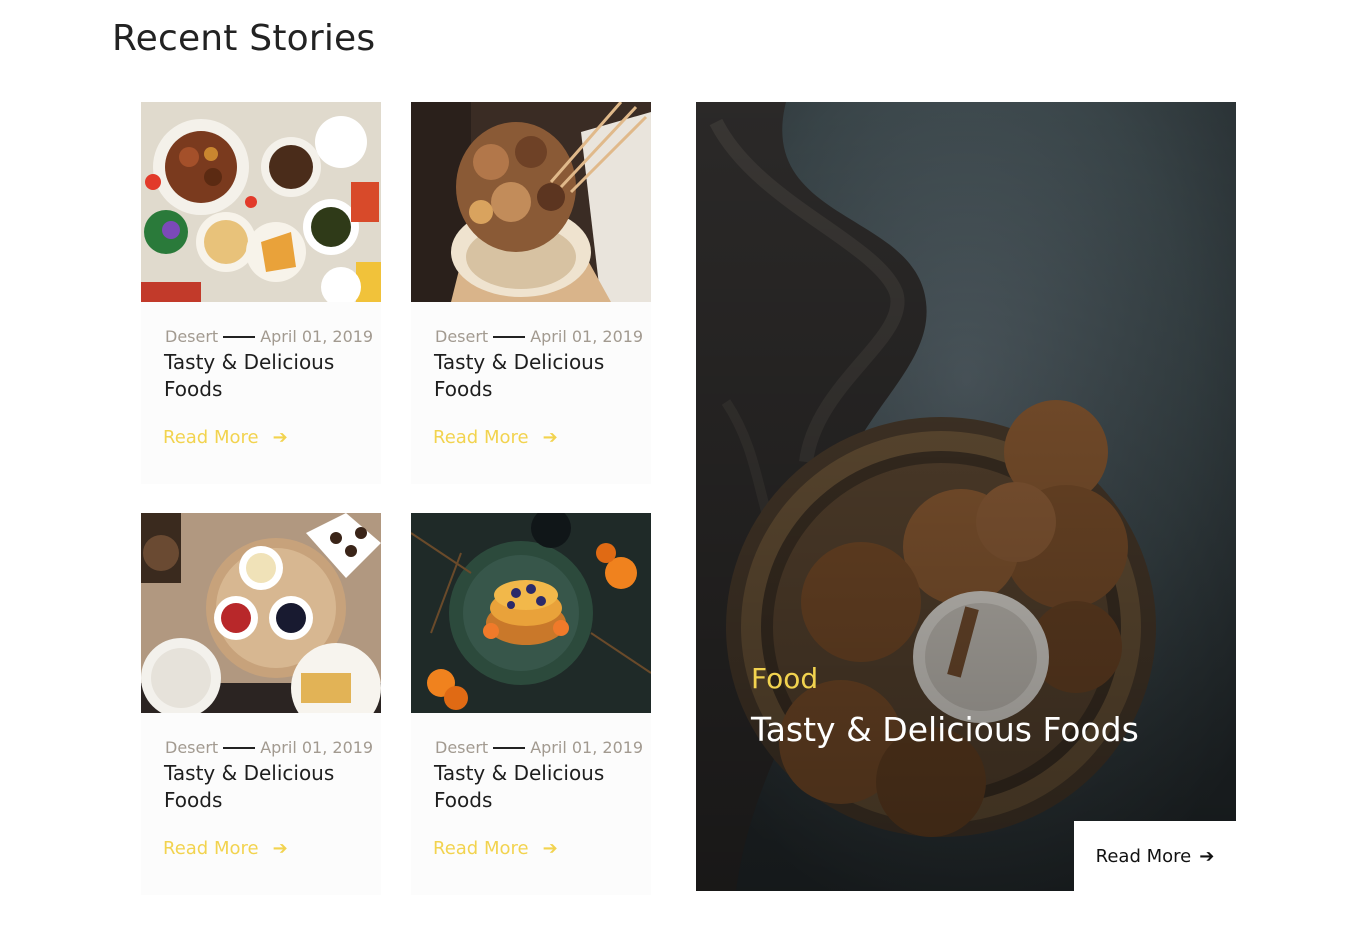  Describe the element at coordinates (244, 38) in the screenshot. I see `section-title: Recent Stories` at that location.